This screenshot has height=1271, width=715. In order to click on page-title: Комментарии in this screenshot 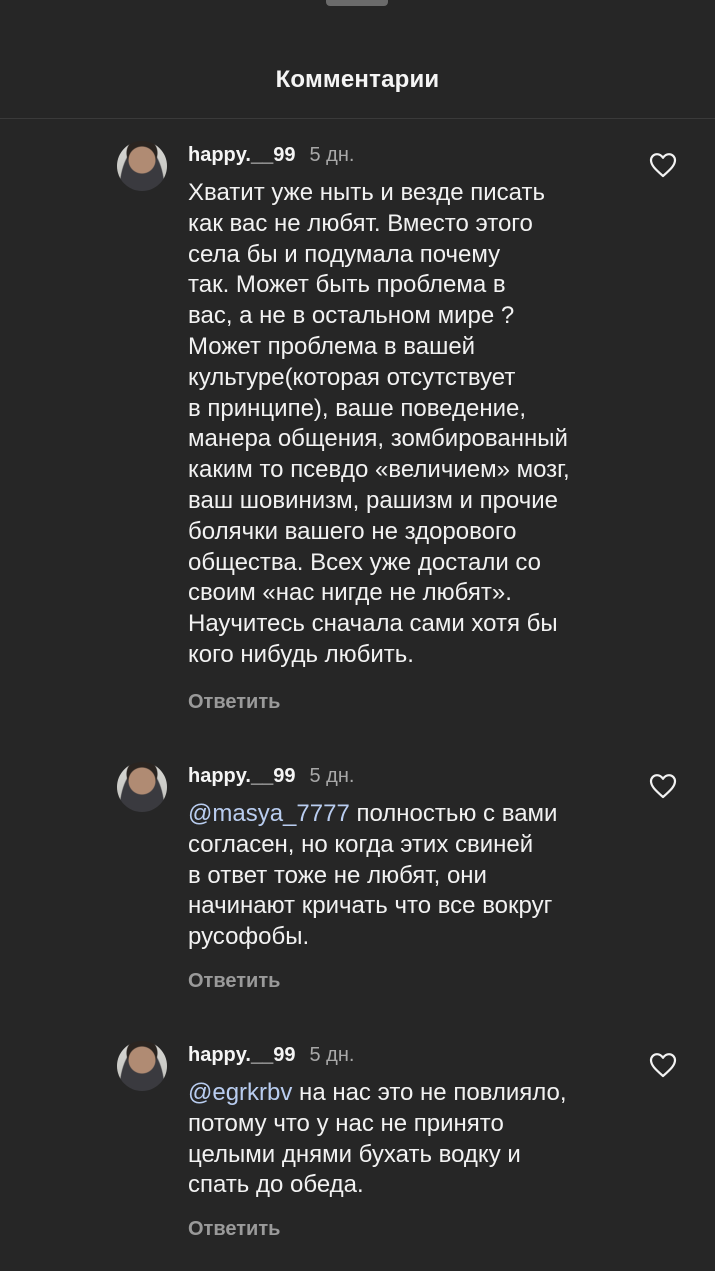, I will do `click(357, 79)`.